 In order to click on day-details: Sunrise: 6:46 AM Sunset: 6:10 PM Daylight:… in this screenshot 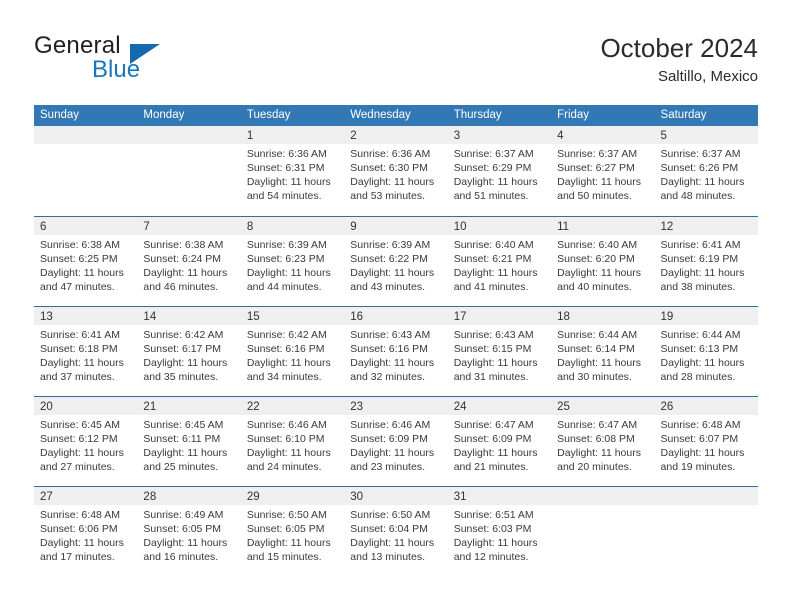, I will do `click(292, 444)`.